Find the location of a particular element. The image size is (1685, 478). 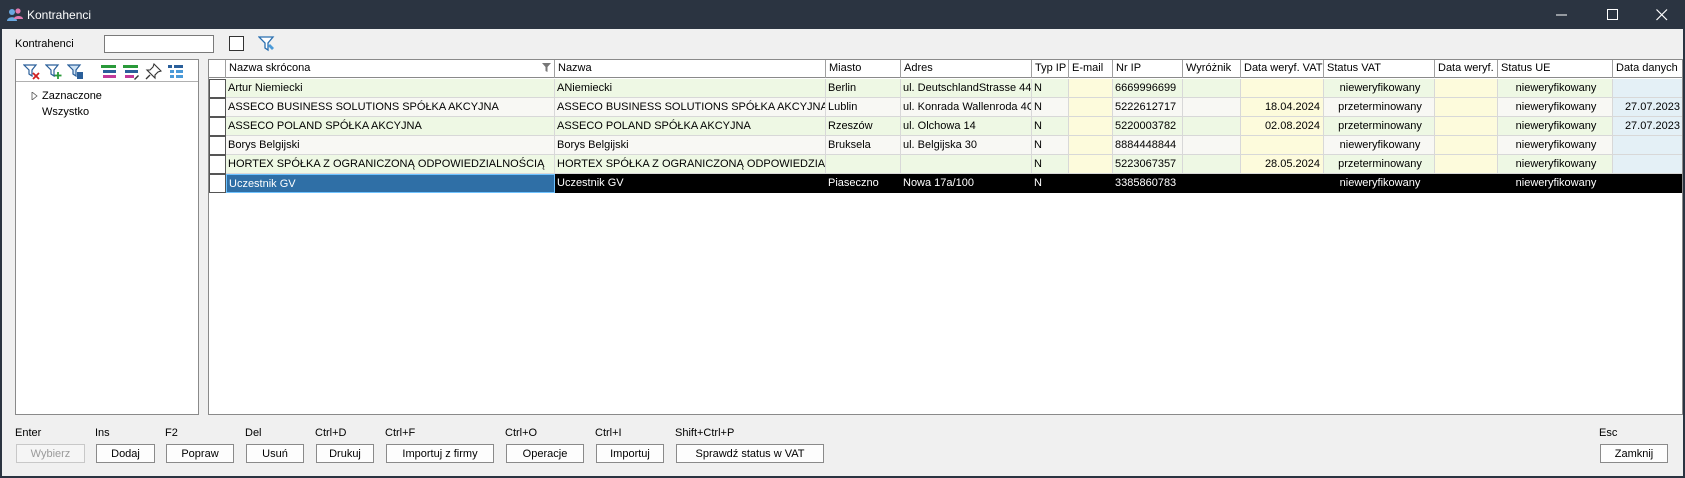

cell-ip-number: 6669996699 is located at coordinates (1148, 88).